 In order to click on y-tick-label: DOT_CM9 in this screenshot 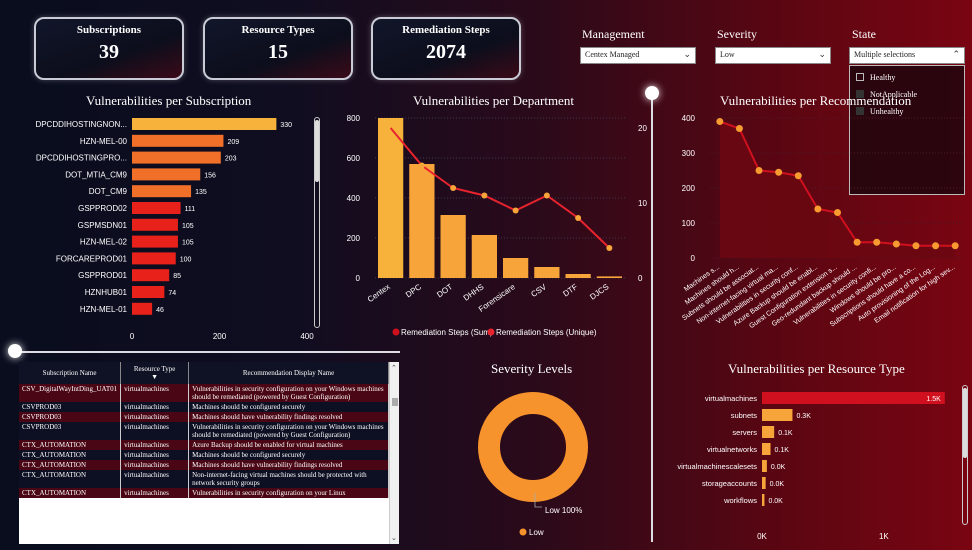, I will do `click(108, 191)`.